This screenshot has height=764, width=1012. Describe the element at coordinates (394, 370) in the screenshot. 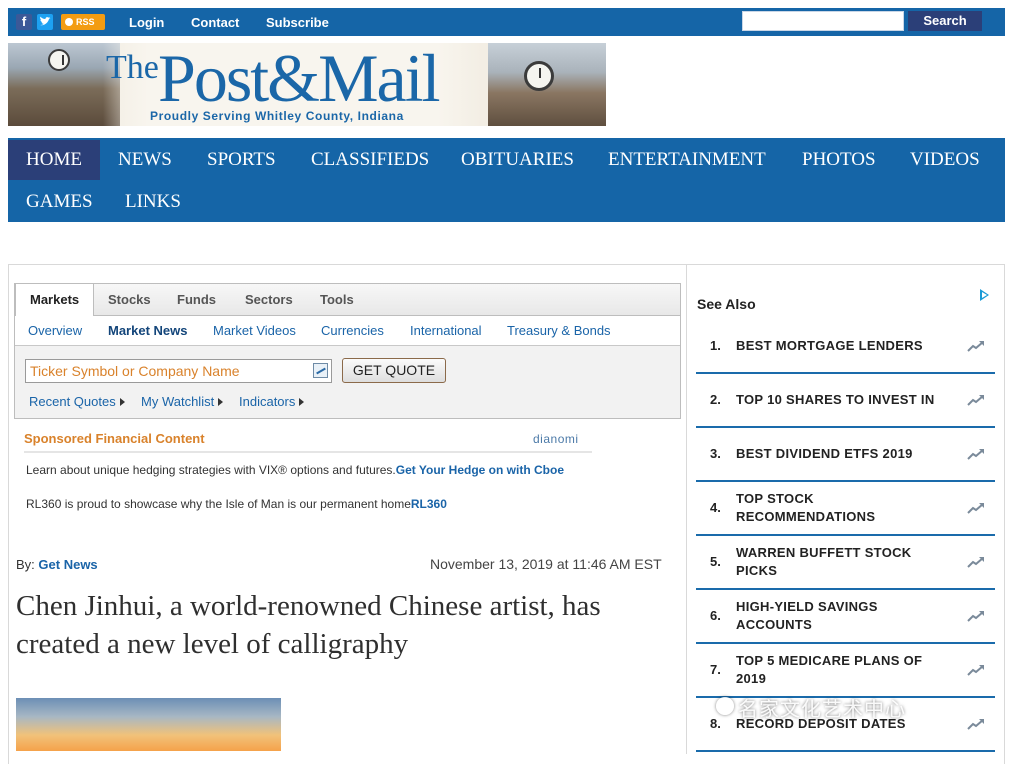

I see `get-quote-button: GET QUOTE` at that location.